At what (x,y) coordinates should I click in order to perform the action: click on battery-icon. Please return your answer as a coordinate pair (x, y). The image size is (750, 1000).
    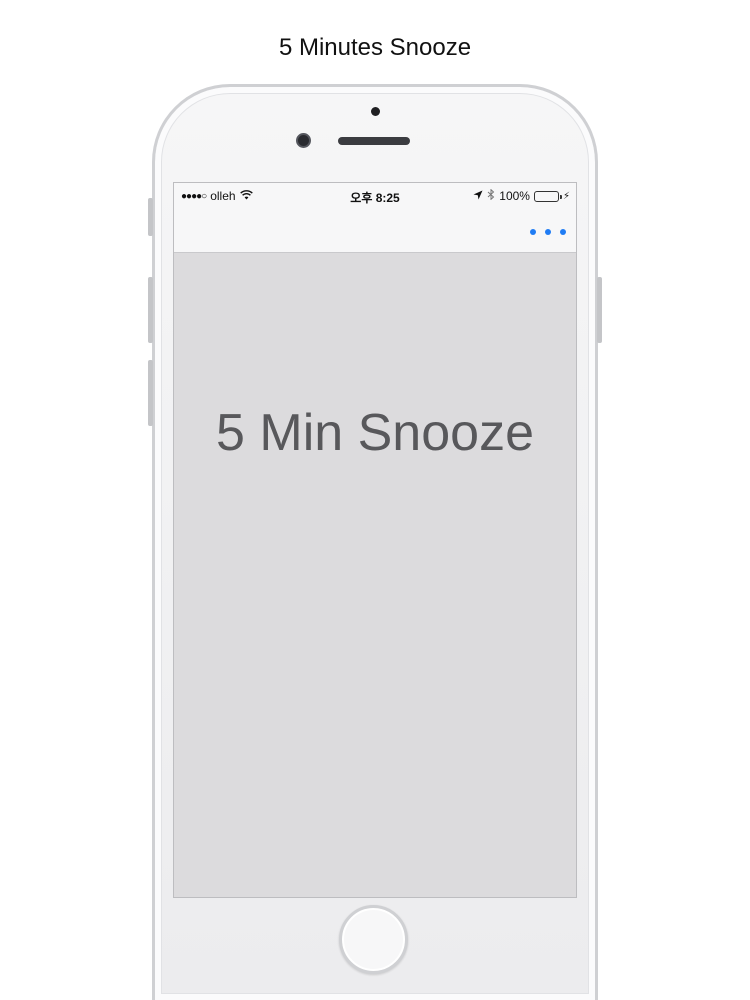
    Looking at the image, I should click on (547, 196).